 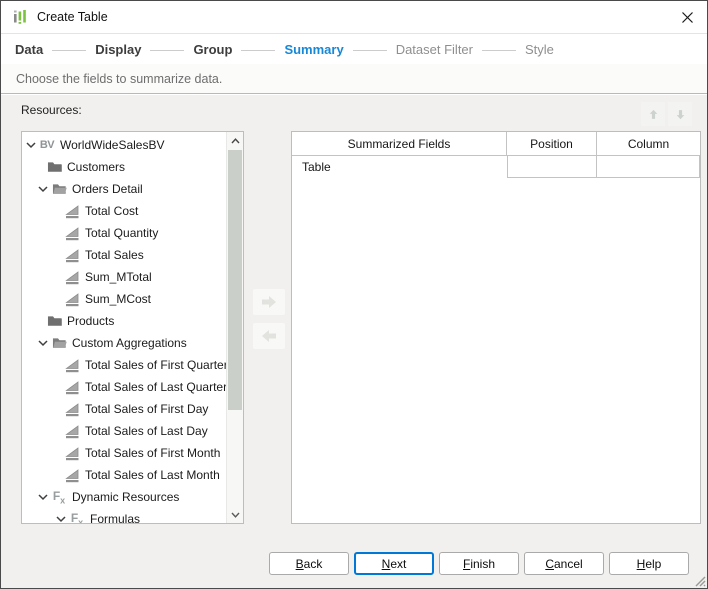 I want to click on business-view-icon: BV, so click(x=47, y=145).